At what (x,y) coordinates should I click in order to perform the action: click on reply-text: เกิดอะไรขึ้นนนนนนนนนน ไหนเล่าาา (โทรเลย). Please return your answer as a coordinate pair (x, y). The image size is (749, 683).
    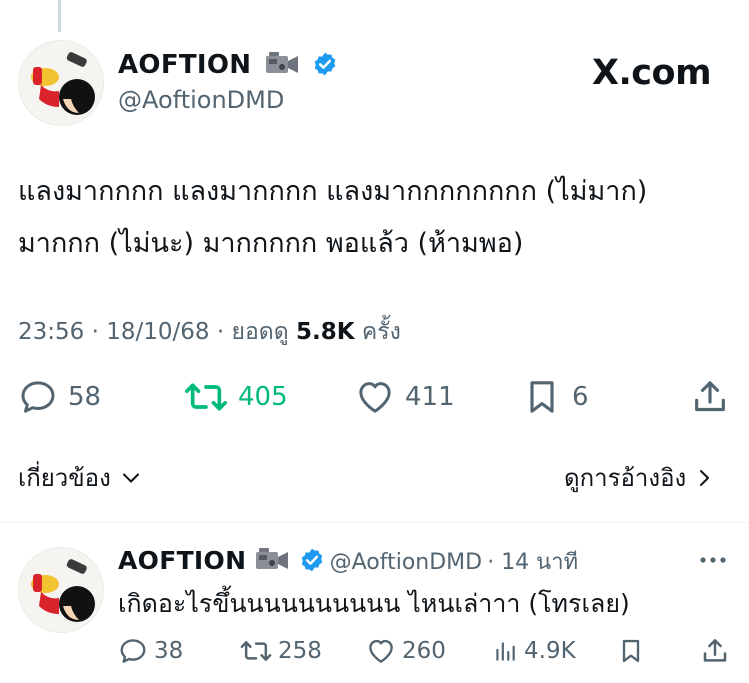
    Looking at the image, I should click on (374, 603).